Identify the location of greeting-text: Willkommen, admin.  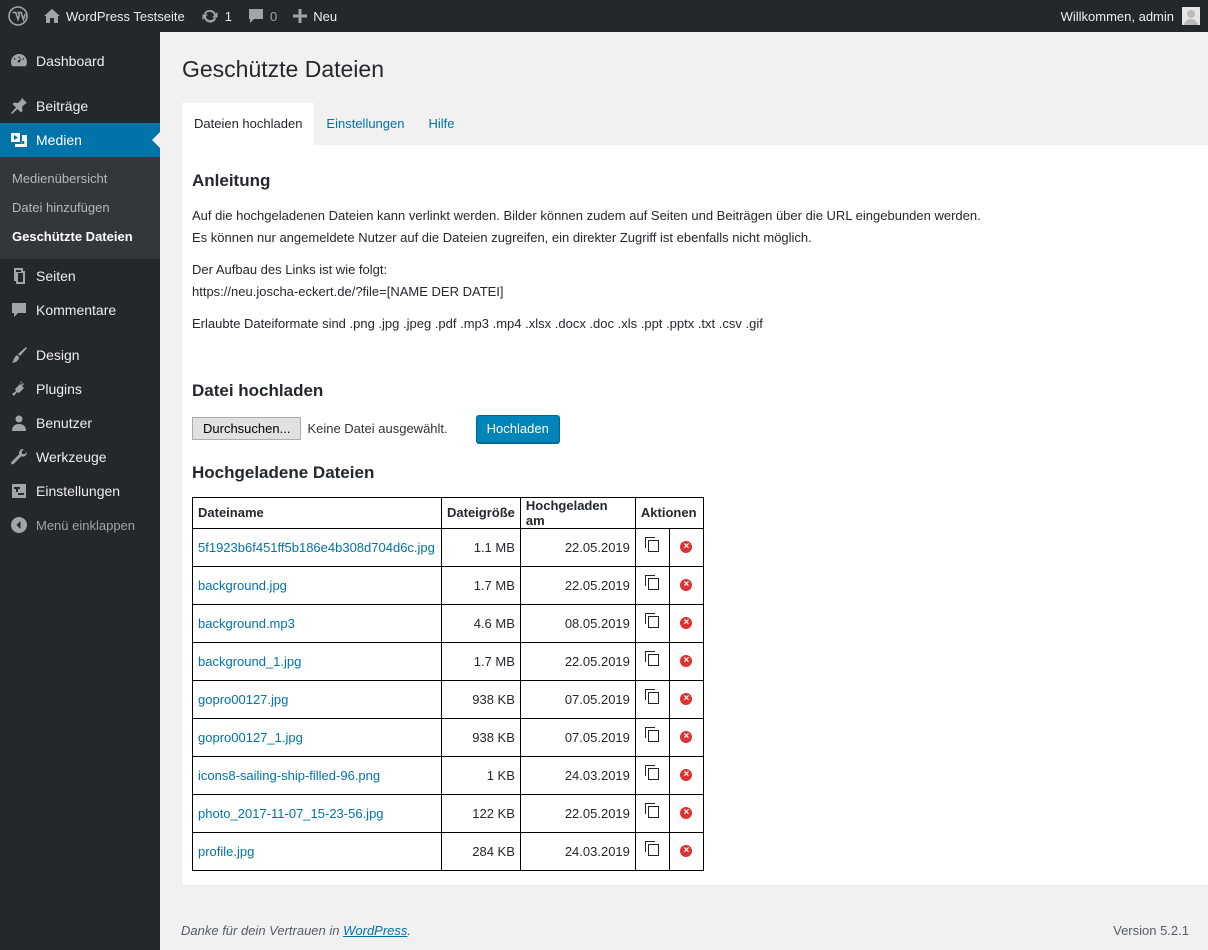
(1117, 16).